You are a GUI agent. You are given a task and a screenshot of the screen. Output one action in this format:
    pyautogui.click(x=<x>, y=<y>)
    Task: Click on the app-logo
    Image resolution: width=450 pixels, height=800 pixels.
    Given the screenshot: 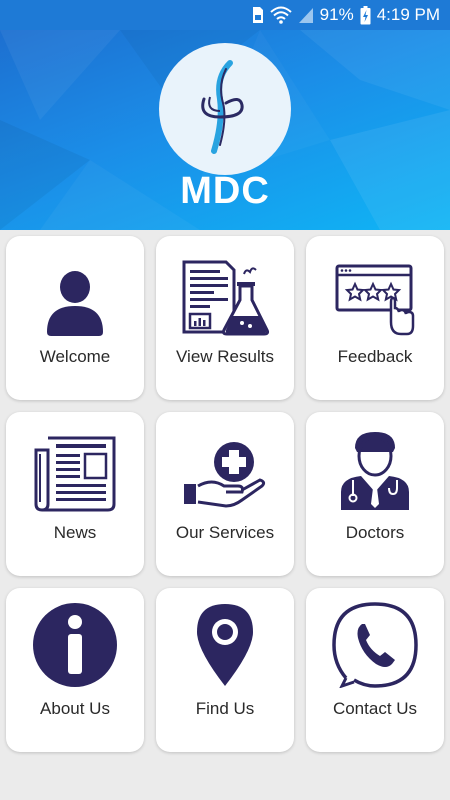 What is the action you would take?
    pyautogui.click(x=225, y=109)
    